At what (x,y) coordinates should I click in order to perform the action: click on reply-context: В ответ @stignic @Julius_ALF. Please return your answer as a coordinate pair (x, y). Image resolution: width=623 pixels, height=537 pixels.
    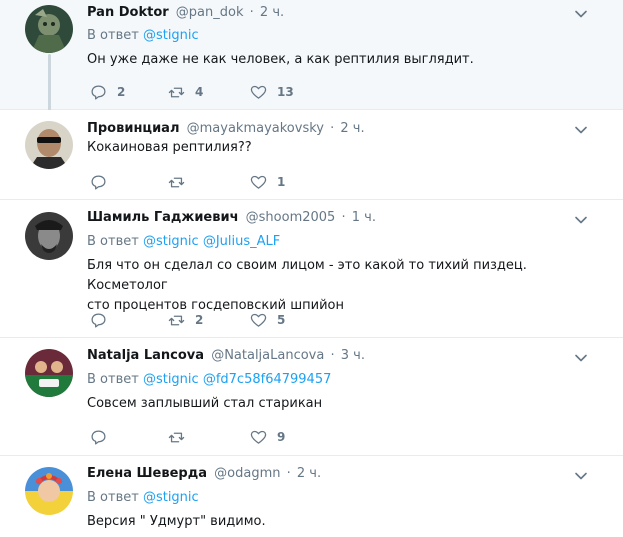
    Looking at the image, I should click on (183, 242).